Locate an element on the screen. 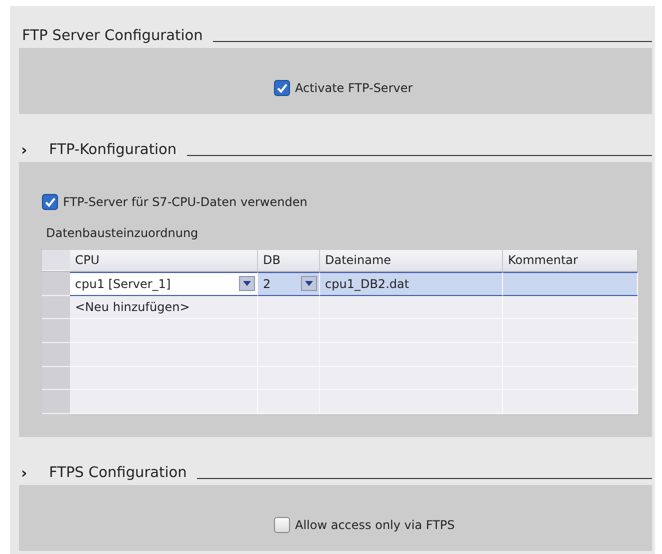  table-title: Datenbausteinzuordnung is located at coordinates (123, 233).